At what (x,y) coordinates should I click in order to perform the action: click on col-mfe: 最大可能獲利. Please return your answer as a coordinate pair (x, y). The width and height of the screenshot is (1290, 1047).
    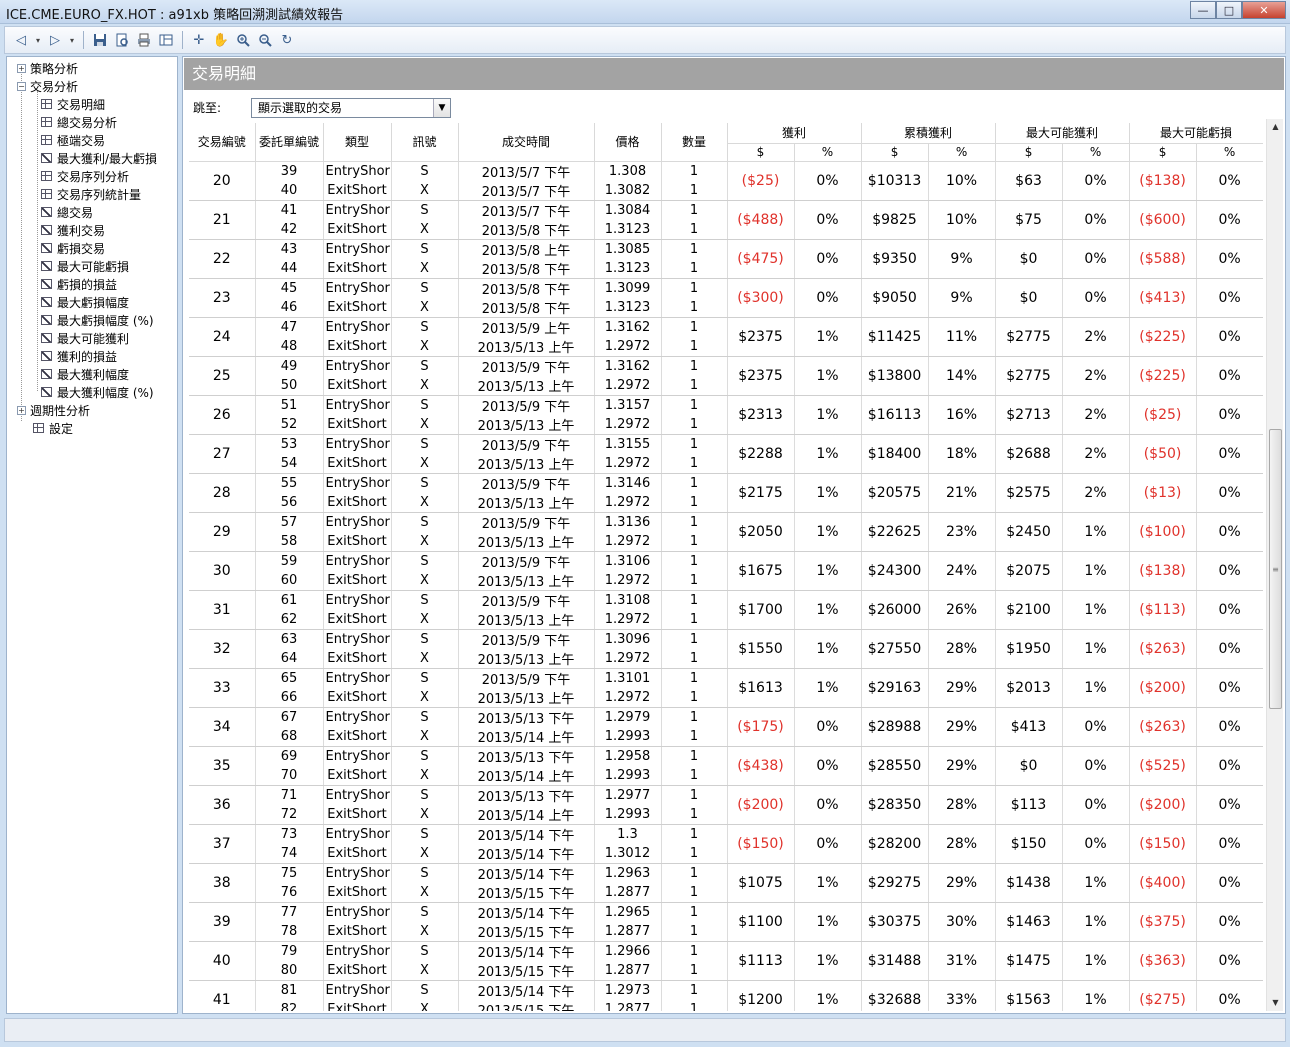
    Looking at the image, I should click on (1062, 133).